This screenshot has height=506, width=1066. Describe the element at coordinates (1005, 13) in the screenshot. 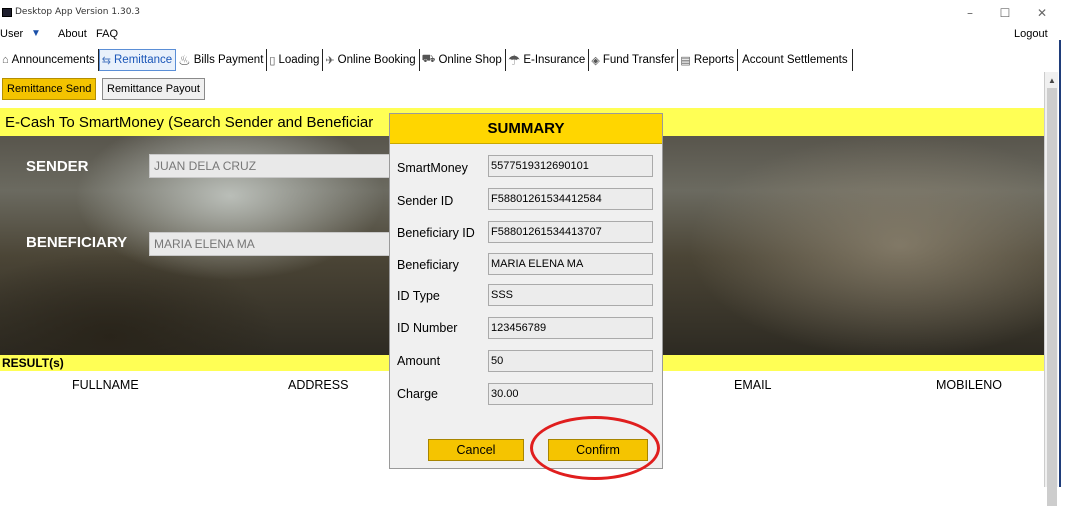

I see `maximize-button: ☐` at that location.